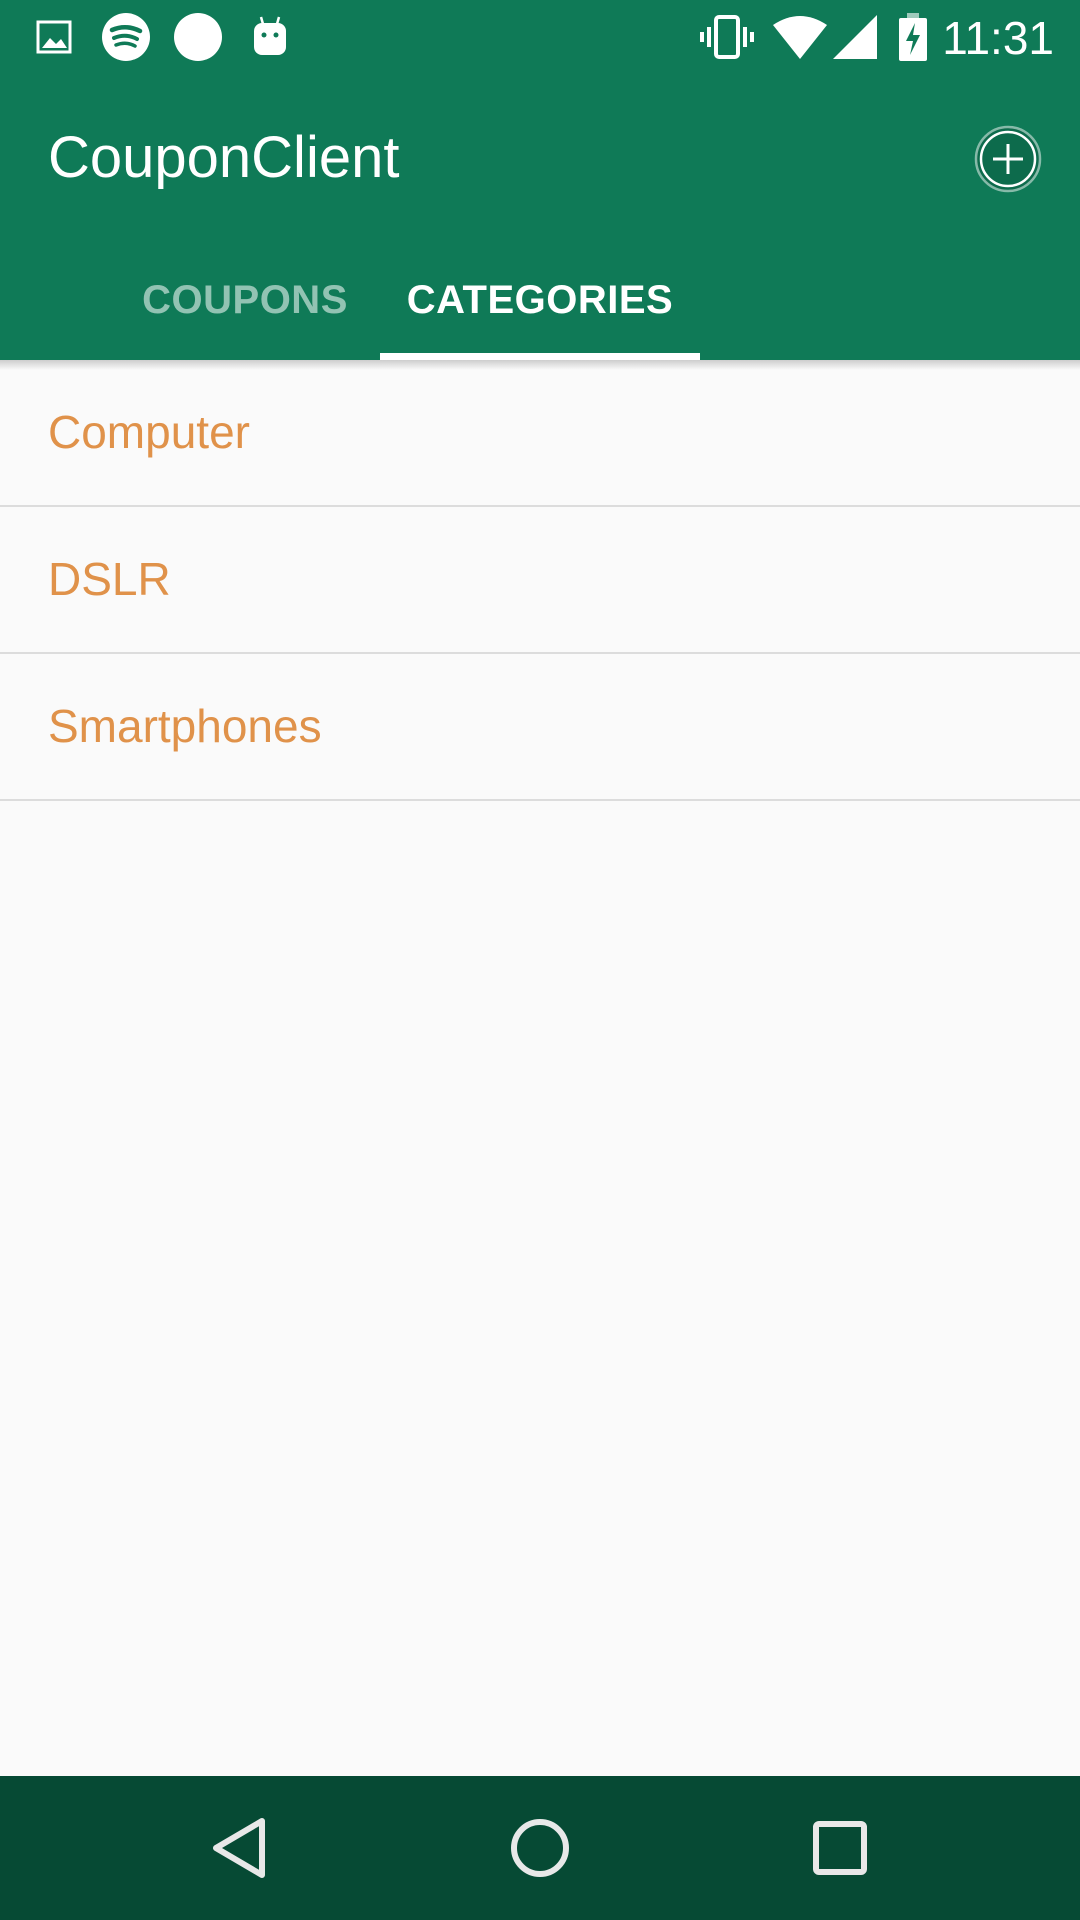  I want to click on image-icon, so click(54, 37).